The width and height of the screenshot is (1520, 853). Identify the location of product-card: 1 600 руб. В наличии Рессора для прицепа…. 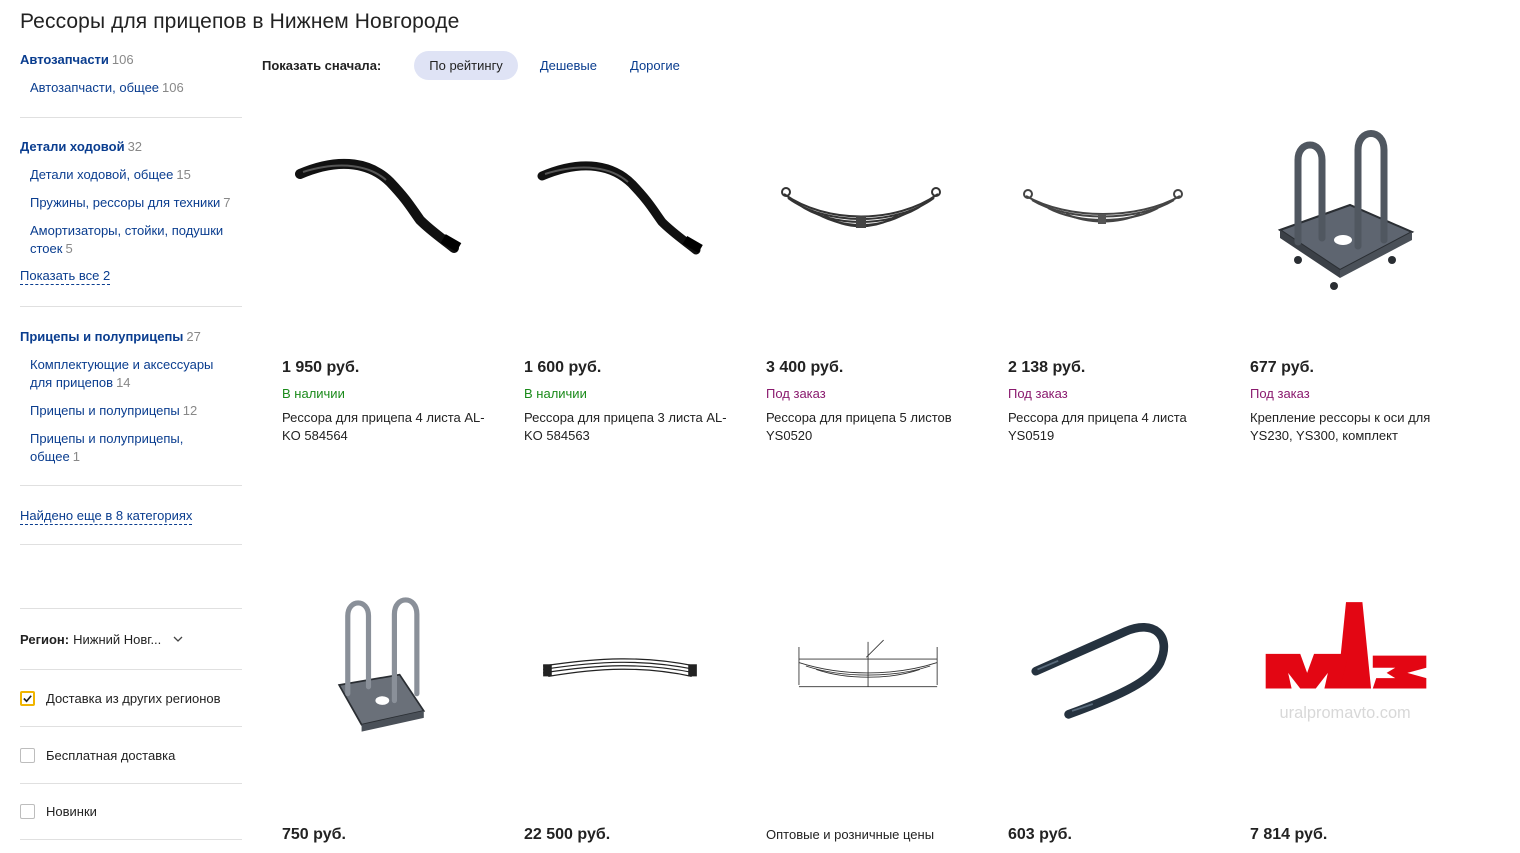
(639, 285).